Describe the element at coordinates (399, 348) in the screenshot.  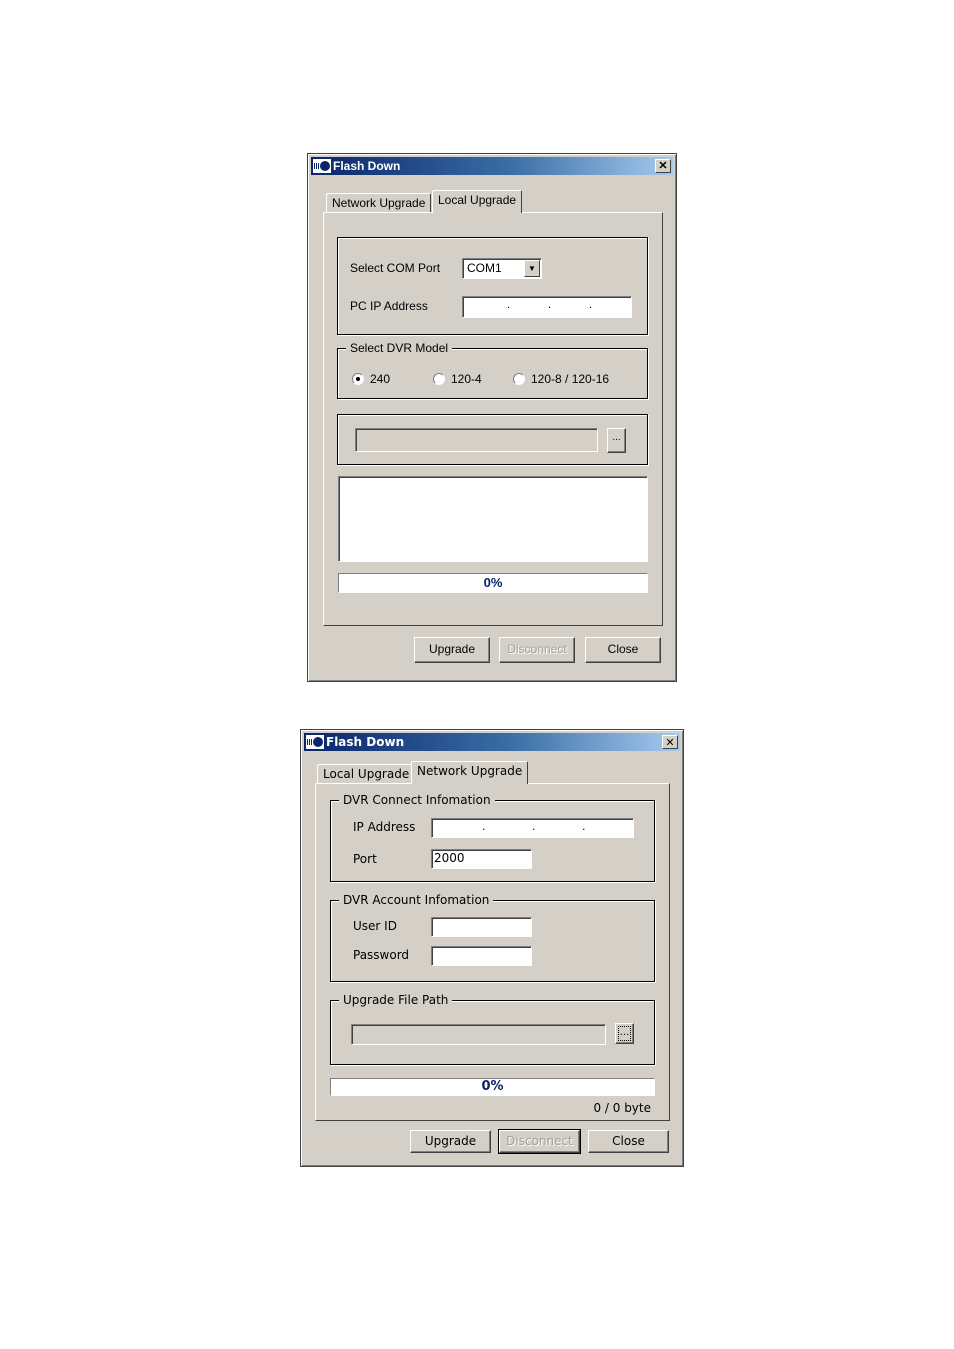
I see `dvr-model-legend: Select DVR Model` at that location.